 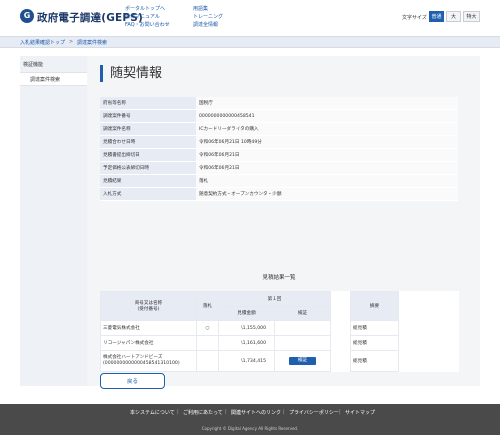 I want to click on portal-top-link: ポータルトップへ, so click(x=145, y=8).